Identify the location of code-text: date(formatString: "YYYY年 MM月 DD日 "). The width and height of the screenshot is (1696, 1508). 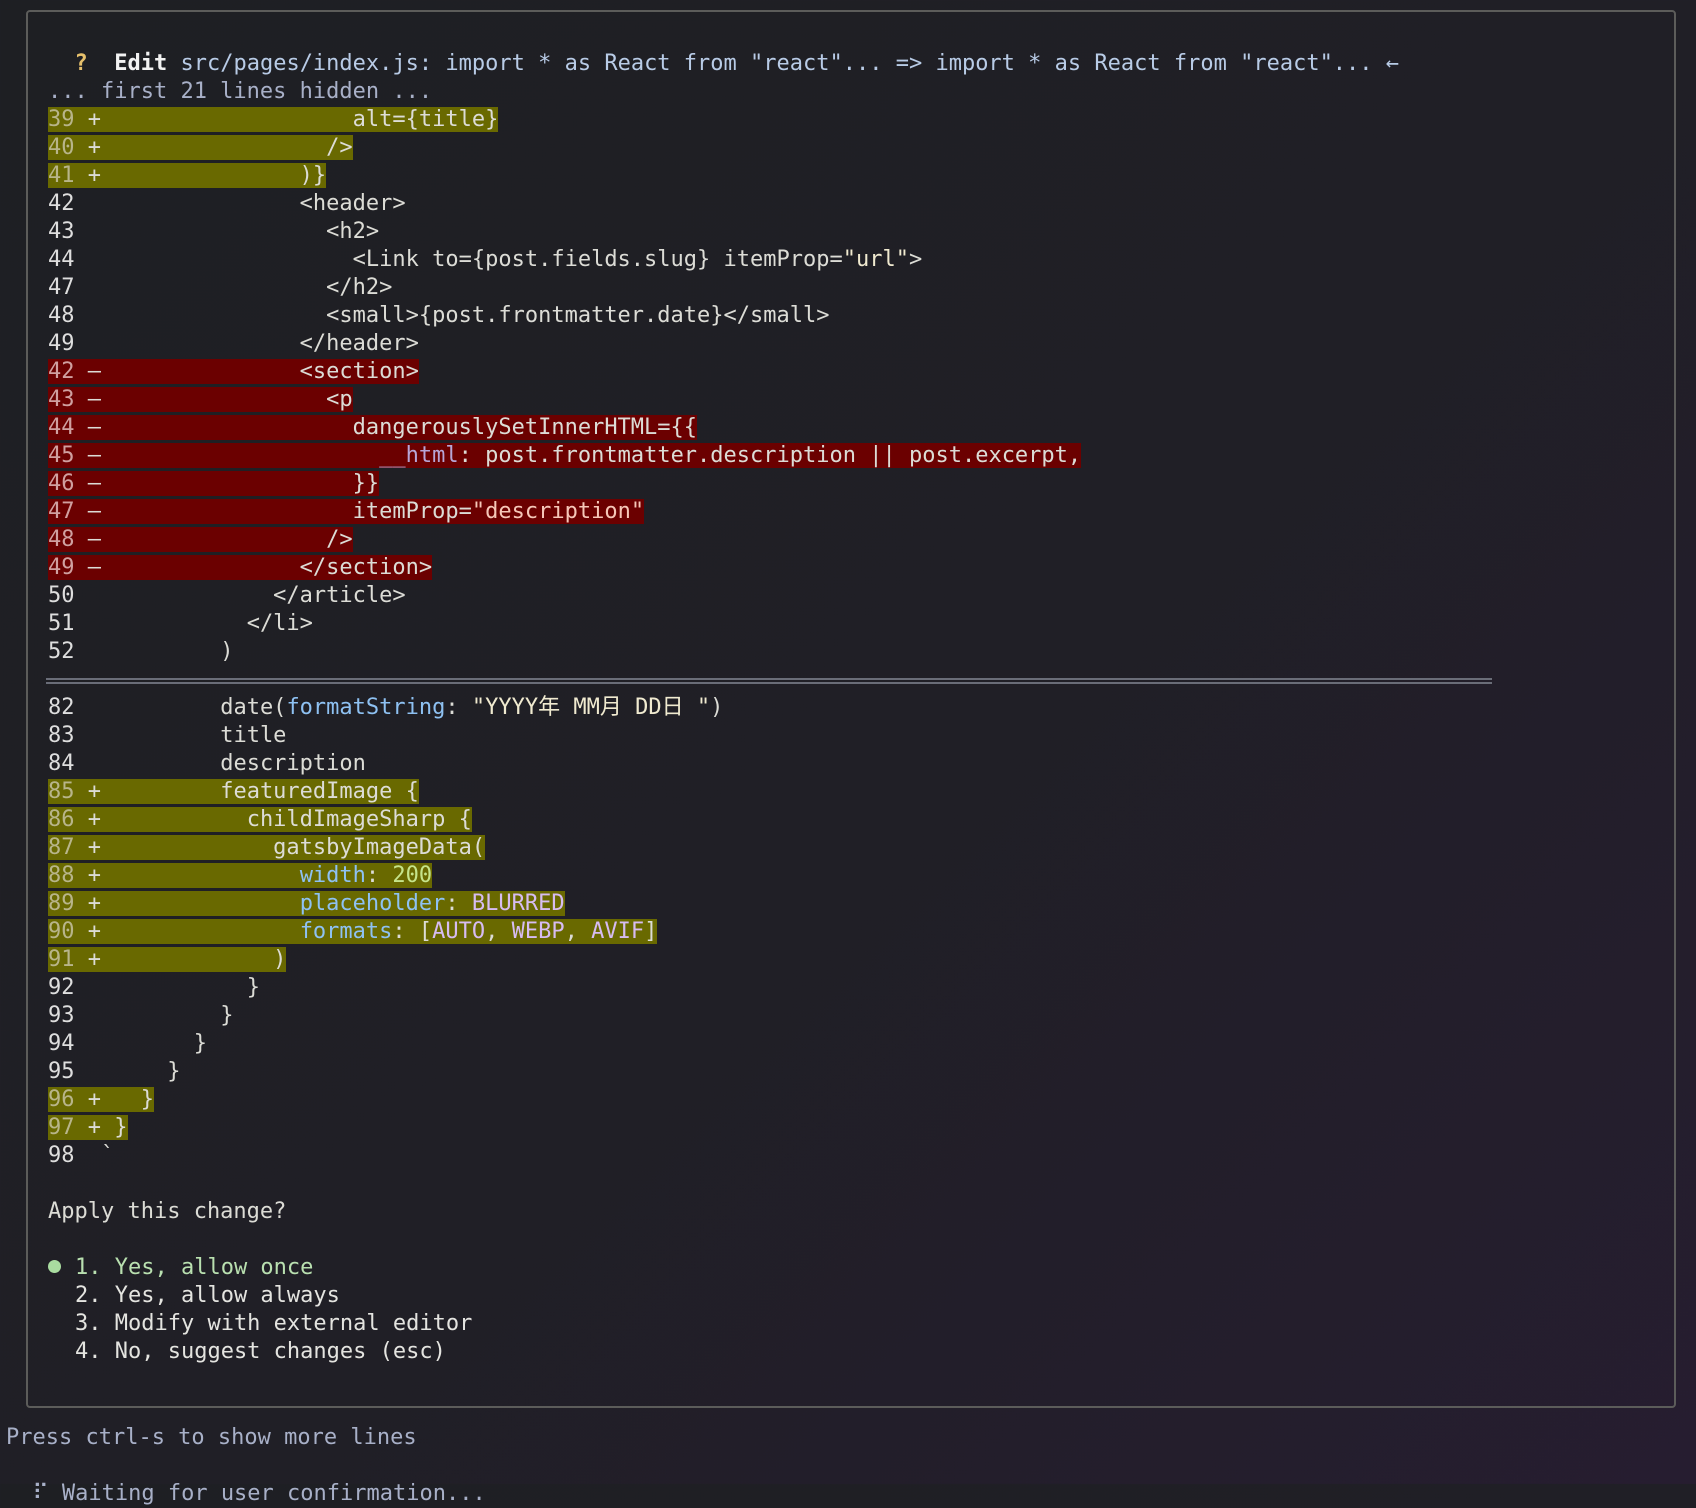
(412, 707).